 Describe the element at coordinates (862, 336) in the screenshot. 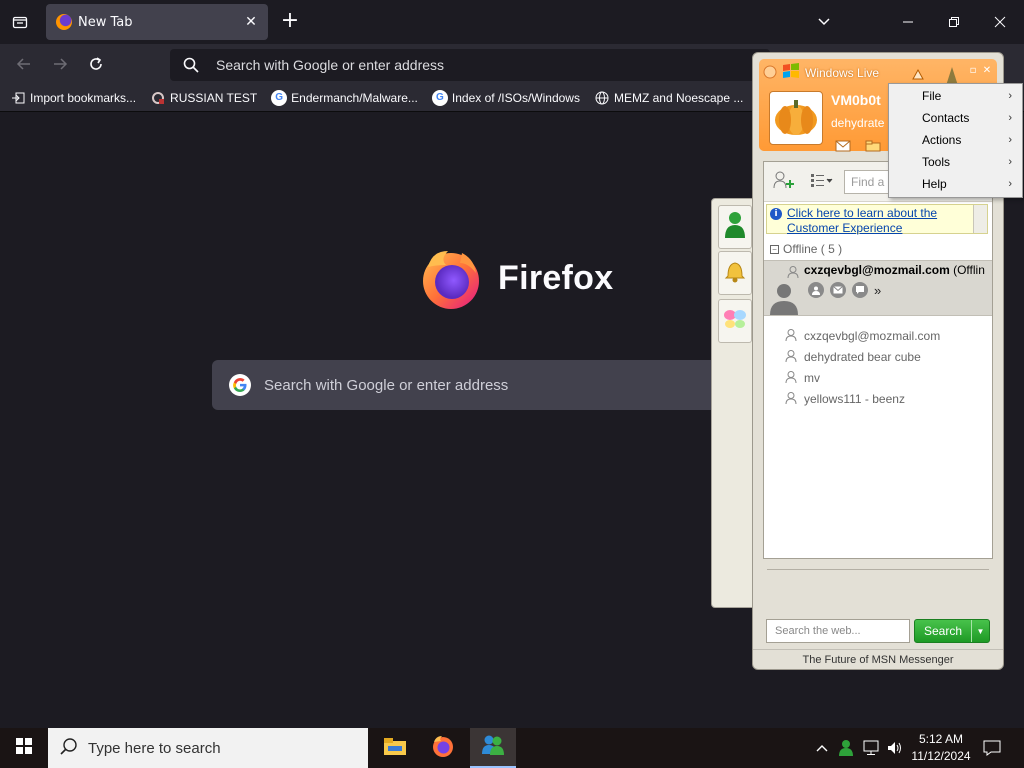

I see `contact-item: cxzqevbgl@mozmail.com` at that location.